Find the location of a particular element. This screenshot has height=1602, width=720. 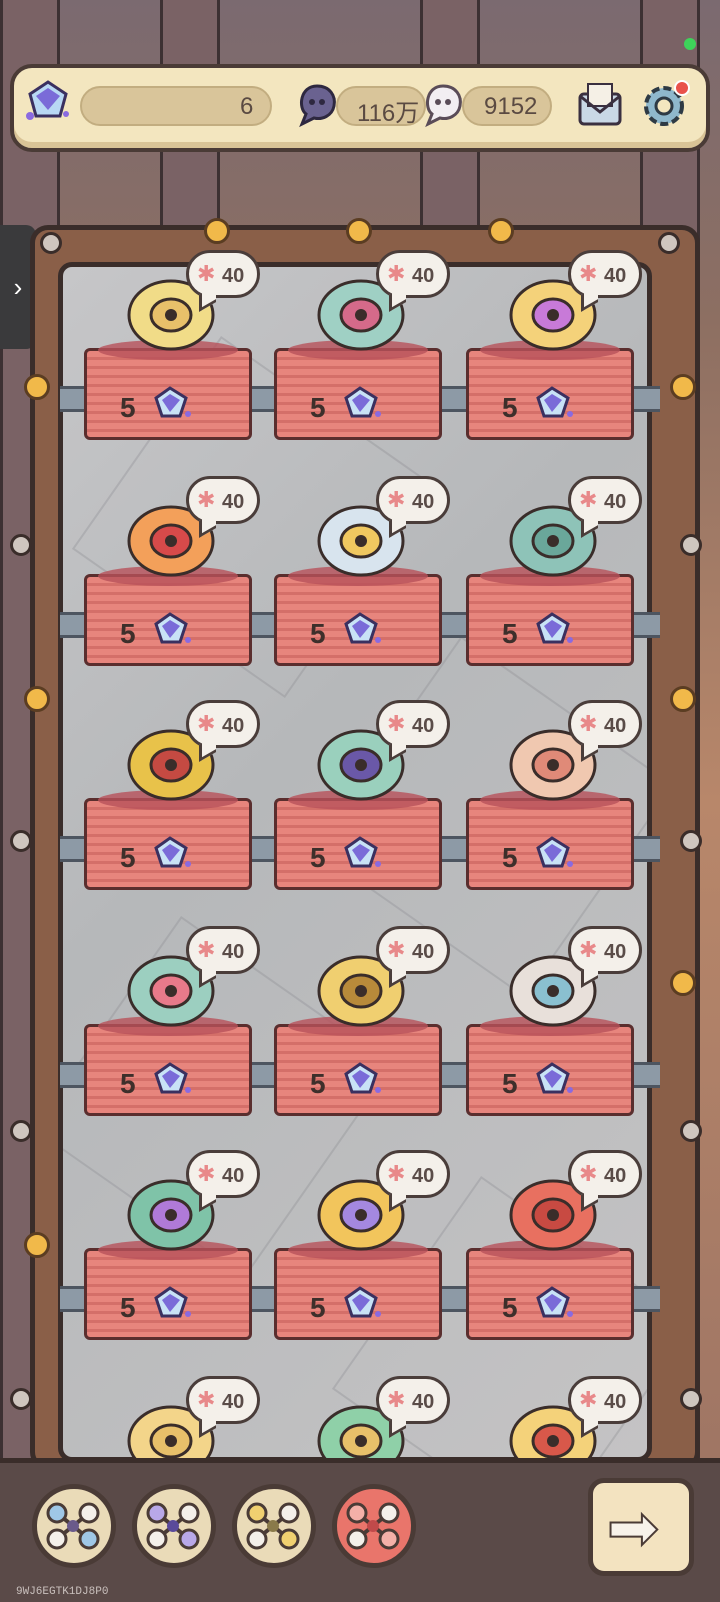

gem-currency-icon is located at coordinates (47, 100).